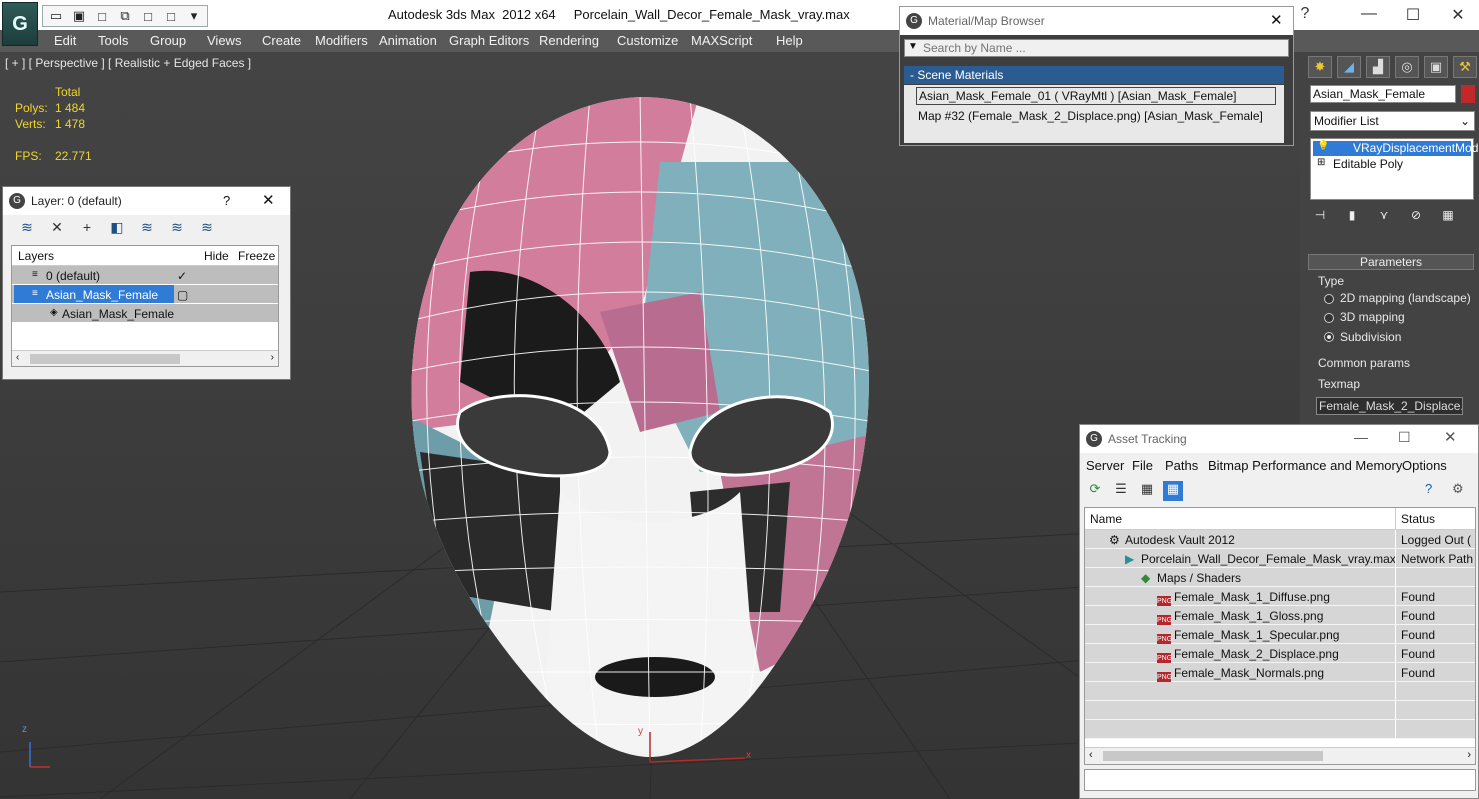 Image resolution: width=1479 pixels, height=799 pixels. Describe the element at coordinates (65, 40) in the screenshot. I see `menu-edit: Edit` at that location.